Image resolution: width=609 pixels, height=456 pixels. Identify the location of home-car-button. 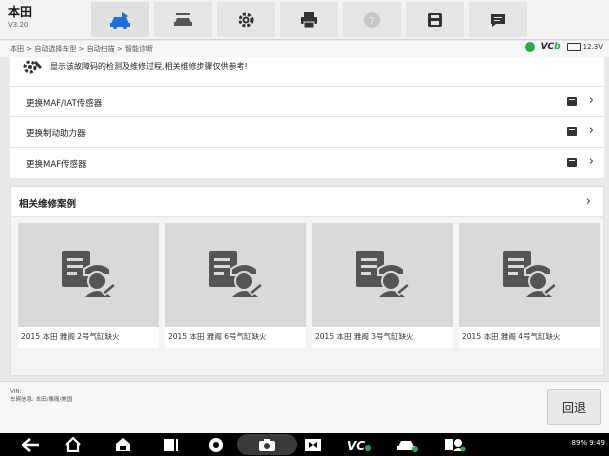
(120, 19).